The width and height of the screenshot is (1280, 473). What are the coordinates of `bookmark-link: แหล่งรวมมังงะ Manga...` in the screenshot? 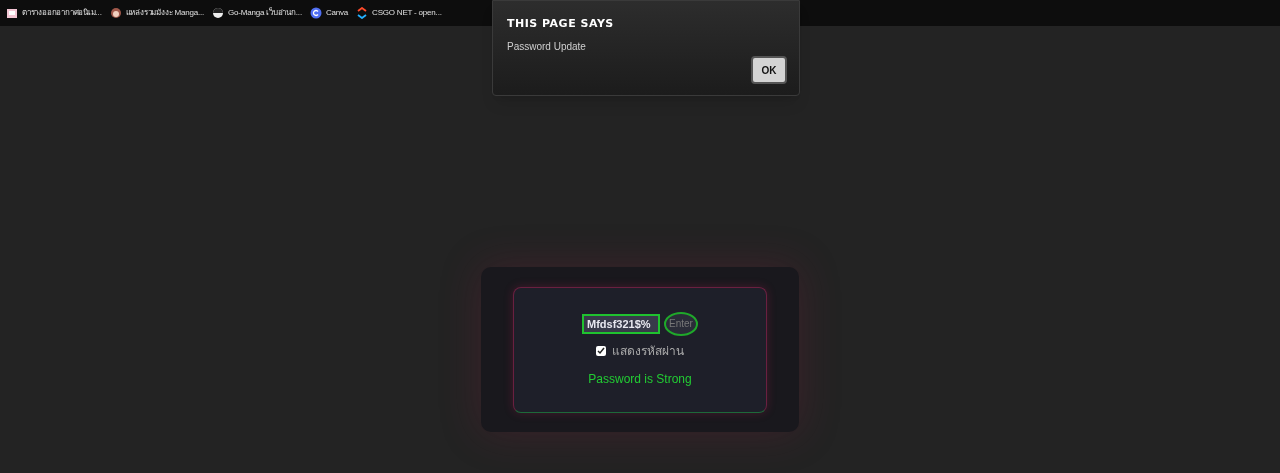 It's located at (157, 13).